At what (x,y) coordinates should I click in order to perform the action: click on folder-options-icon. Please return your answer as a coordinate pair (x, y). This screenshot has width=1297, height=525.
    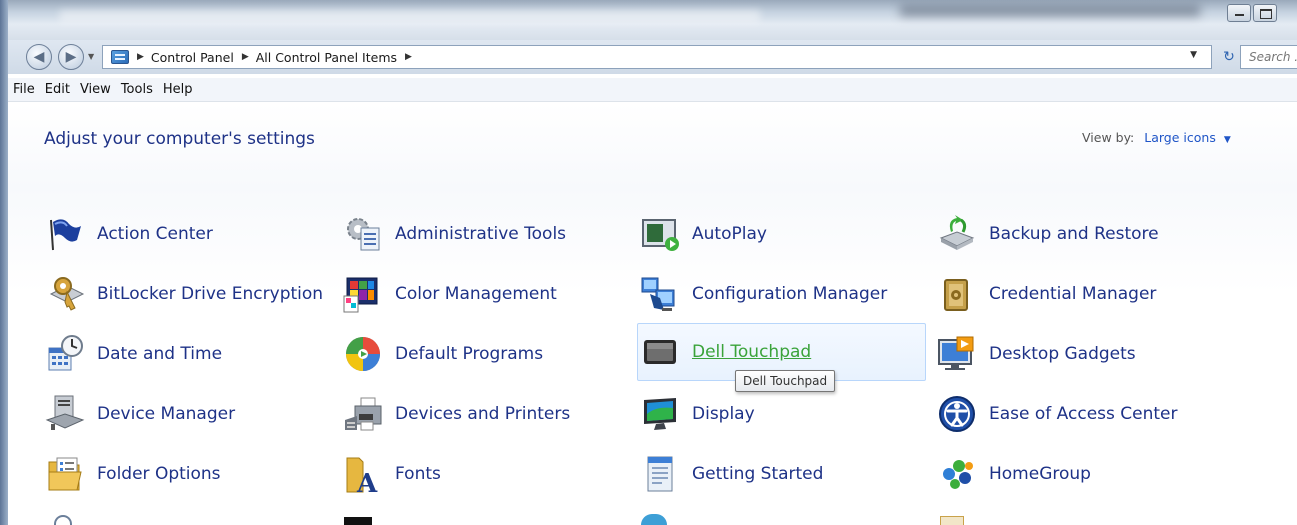
    Looking at the image, I should click on (65, 474).